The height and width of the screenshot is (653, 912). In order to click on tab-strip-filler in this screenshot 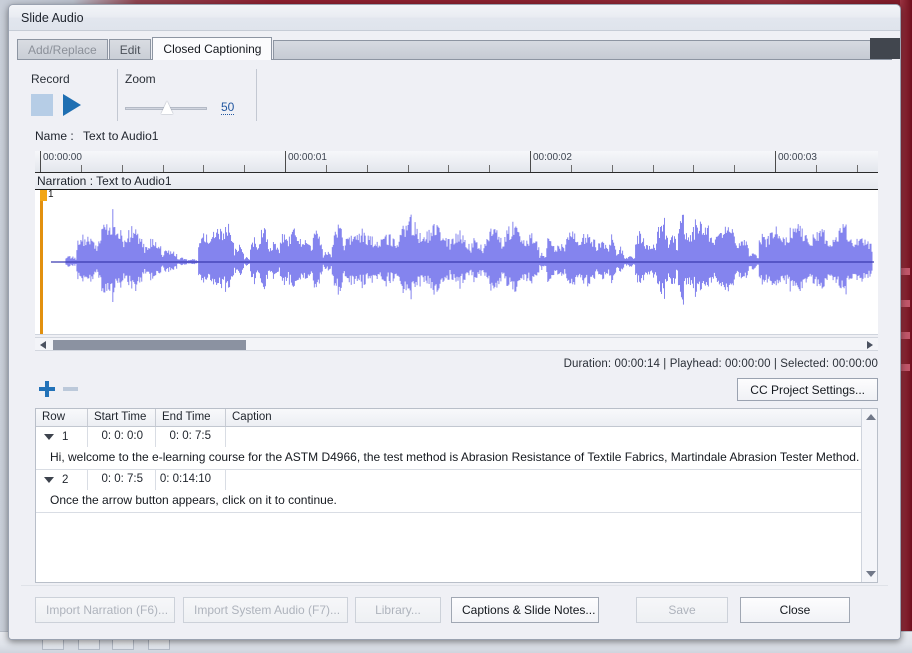, I will do `click(575, 50)`.